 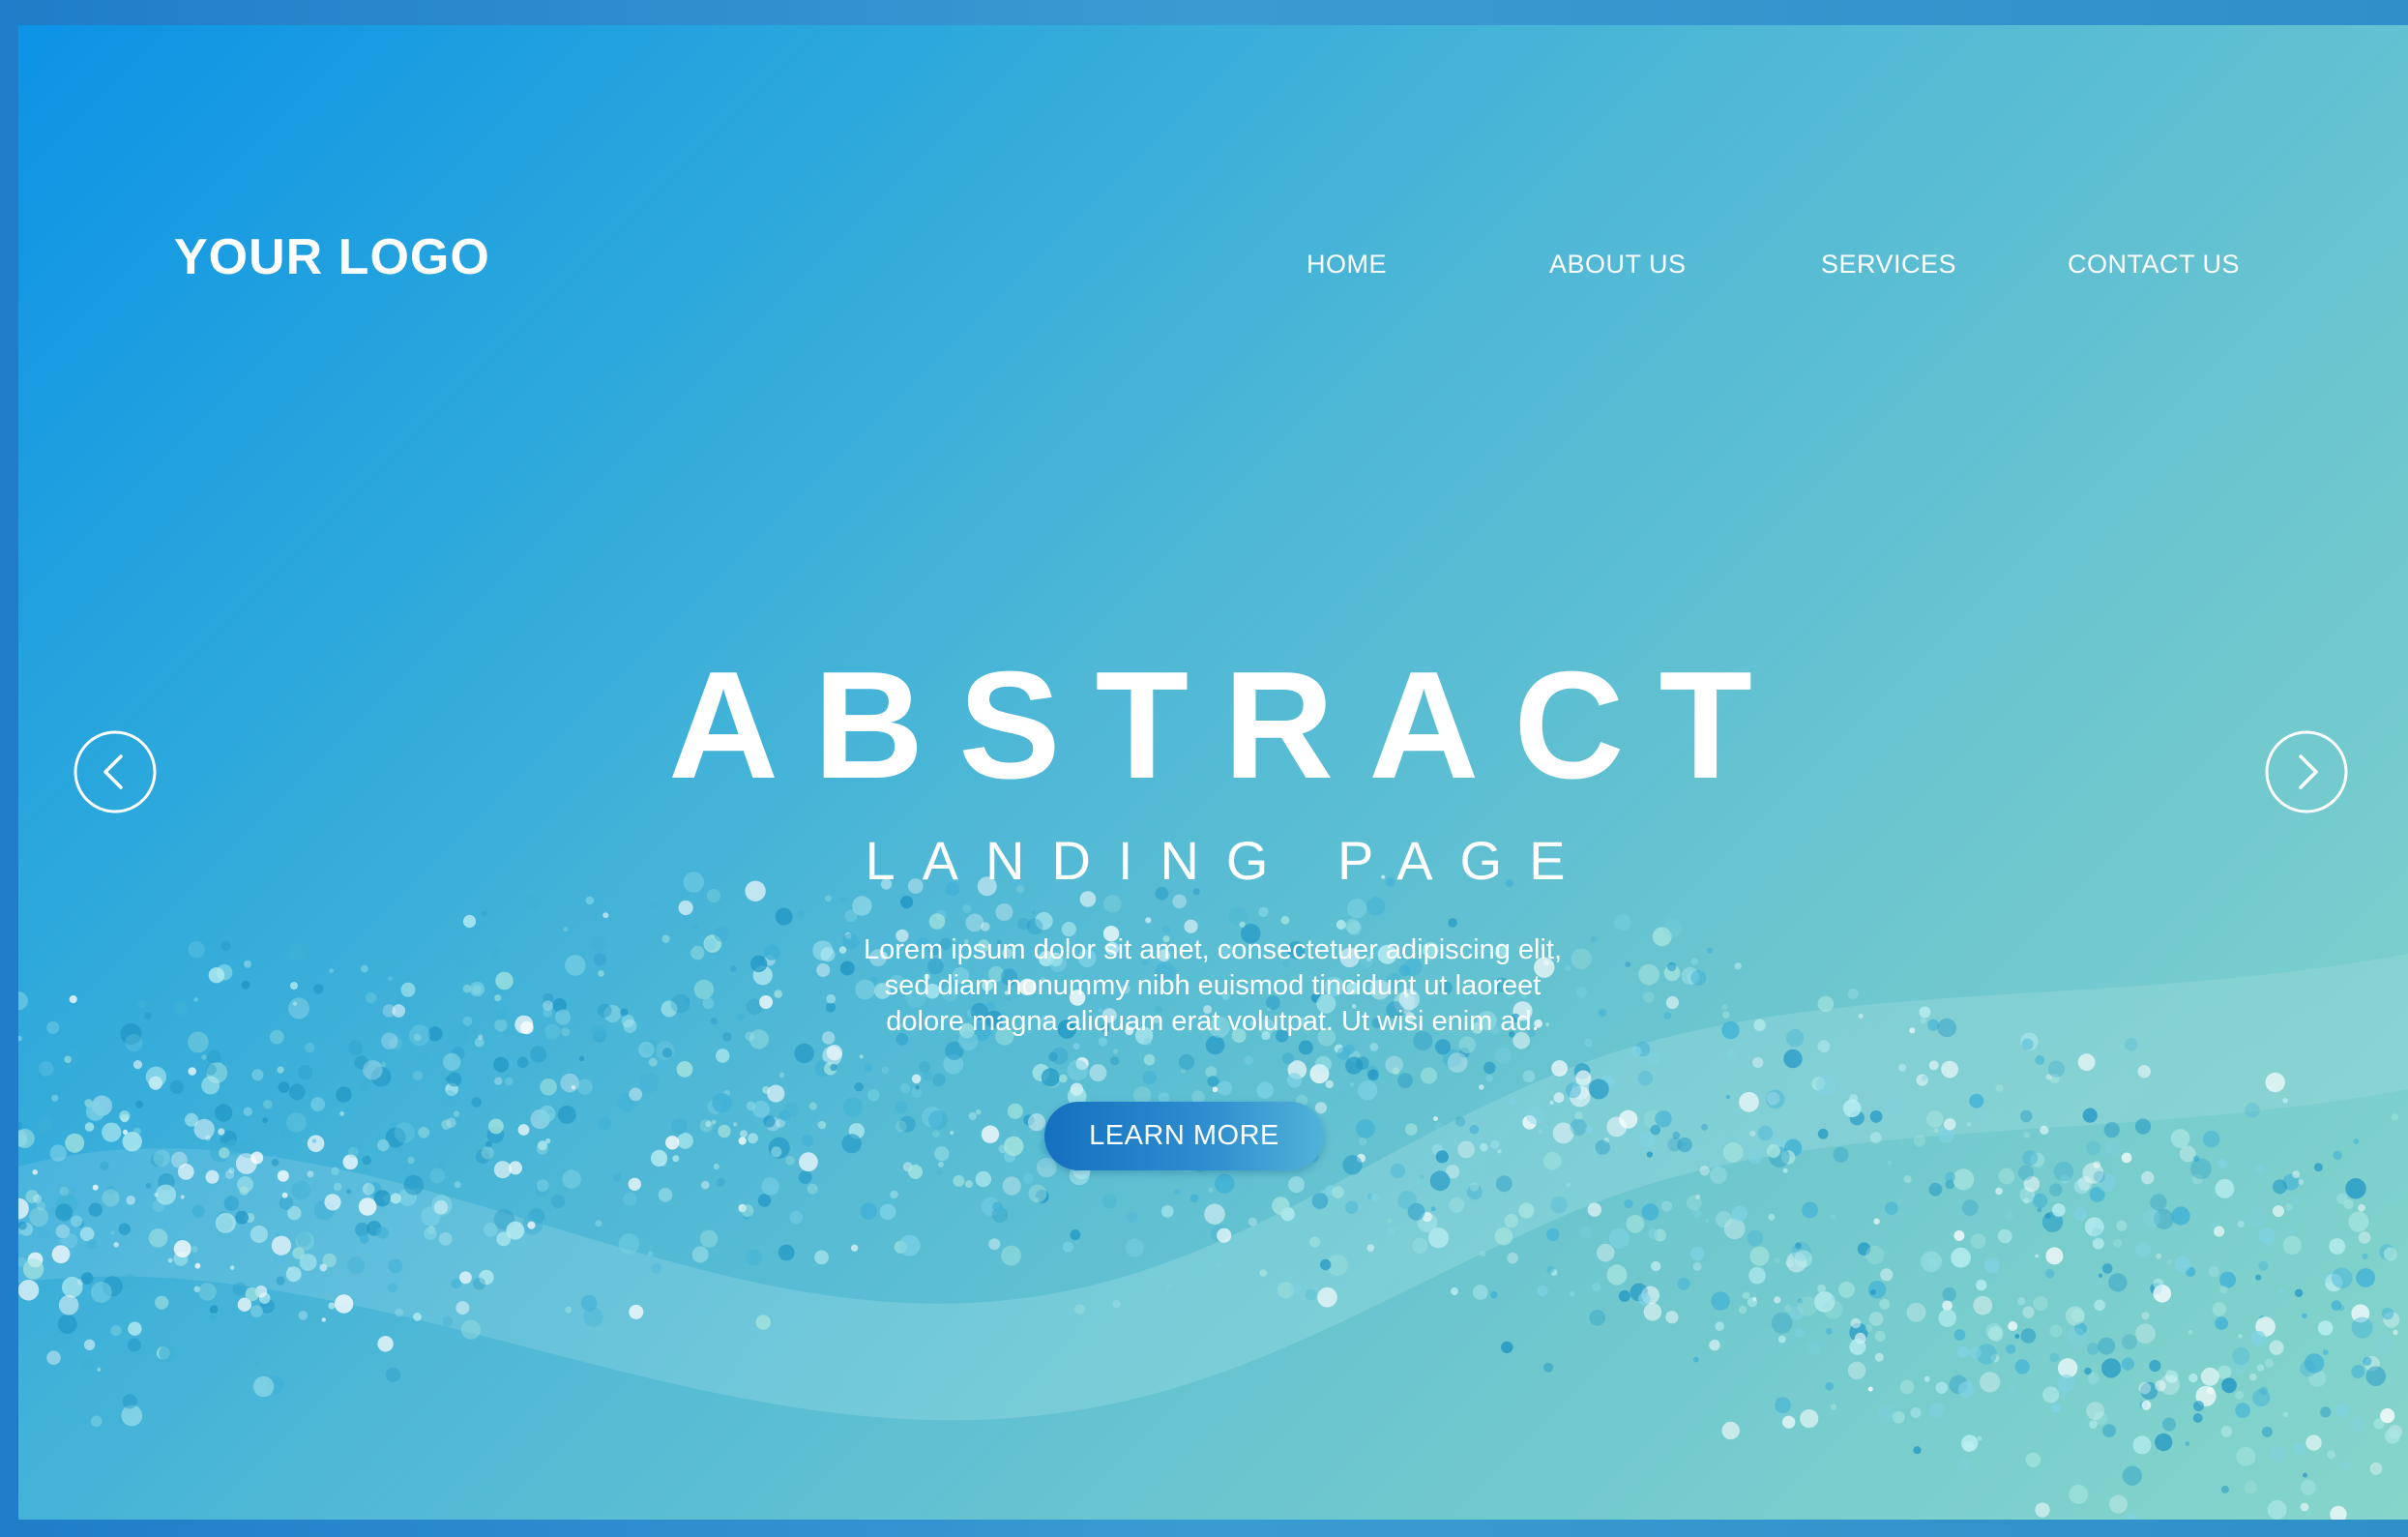 What do you see at coordinates (2154, 265) in the screenshot?
I see `nav-contact-us: CONTACT US` at bounding box center [2154, 265].